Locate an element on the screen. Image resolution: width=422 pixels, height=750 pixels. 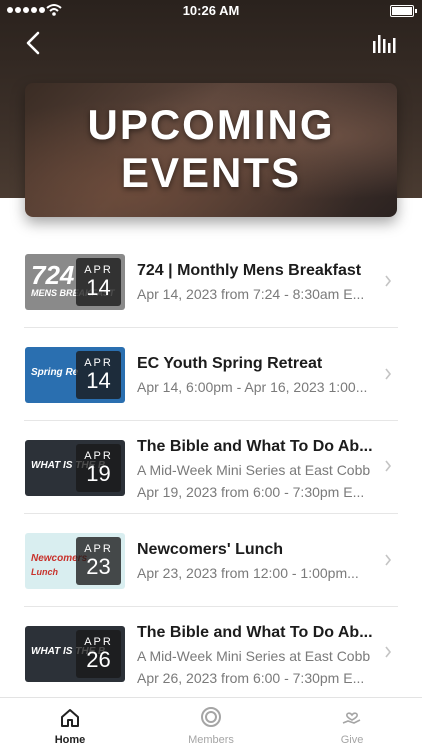
event-thumbnail: 724 MENS BREAKFAST APR 14 is located at coordinates (75, 282).